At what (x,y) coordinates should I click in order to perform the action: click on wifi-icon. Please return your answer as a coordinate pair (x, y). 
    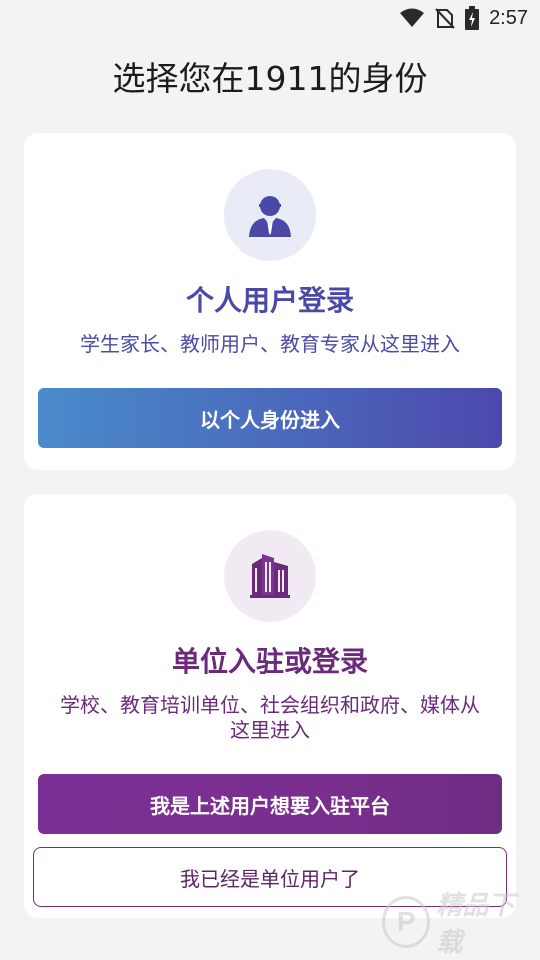
    Looking at the image, I should click on (412, 18).